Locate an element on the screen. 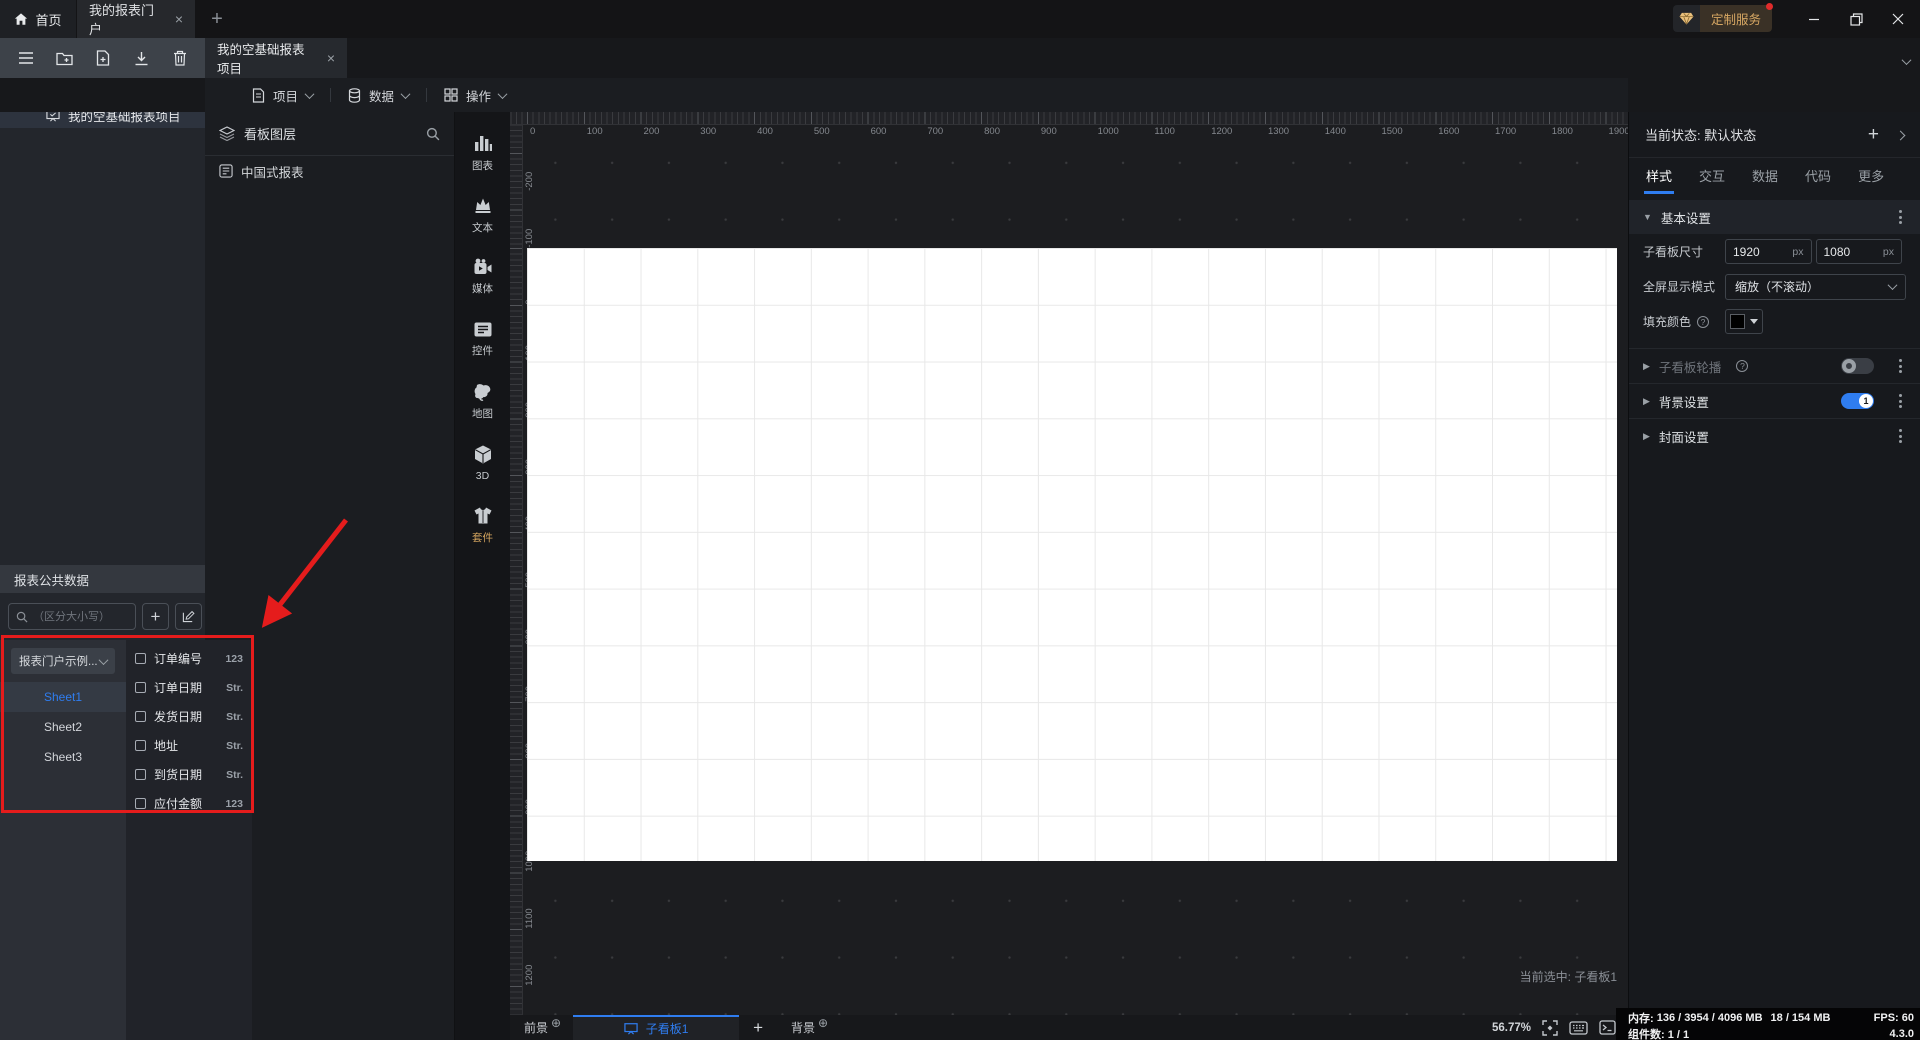 The width and height of the screenshot is (1920, 1040). background-toggle-on: 1 is located at coordinates (1857, 401).